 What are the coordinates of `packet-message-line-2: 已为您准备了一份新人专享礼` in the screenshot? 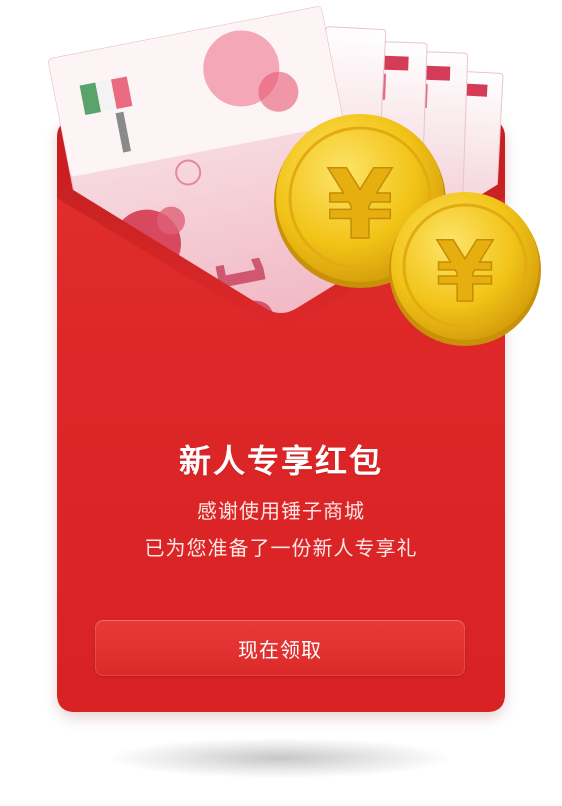 It's located at (281, 548).